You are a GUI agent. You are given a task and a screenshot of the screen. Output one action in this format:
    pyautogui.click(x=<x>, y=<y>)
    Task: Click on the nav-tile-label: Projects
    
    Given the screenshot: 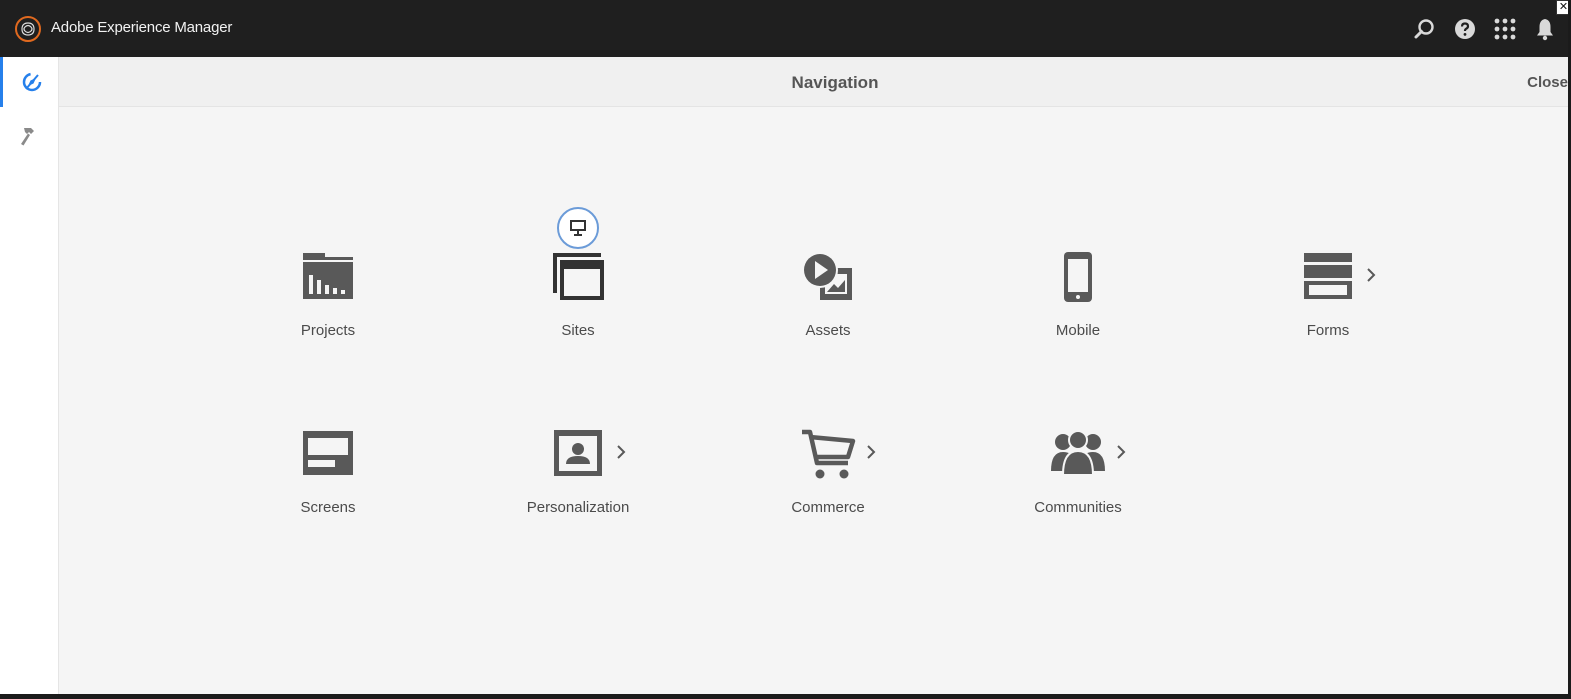 What is the action you would take?
    pyautogui.click(x=328, y=330)
    